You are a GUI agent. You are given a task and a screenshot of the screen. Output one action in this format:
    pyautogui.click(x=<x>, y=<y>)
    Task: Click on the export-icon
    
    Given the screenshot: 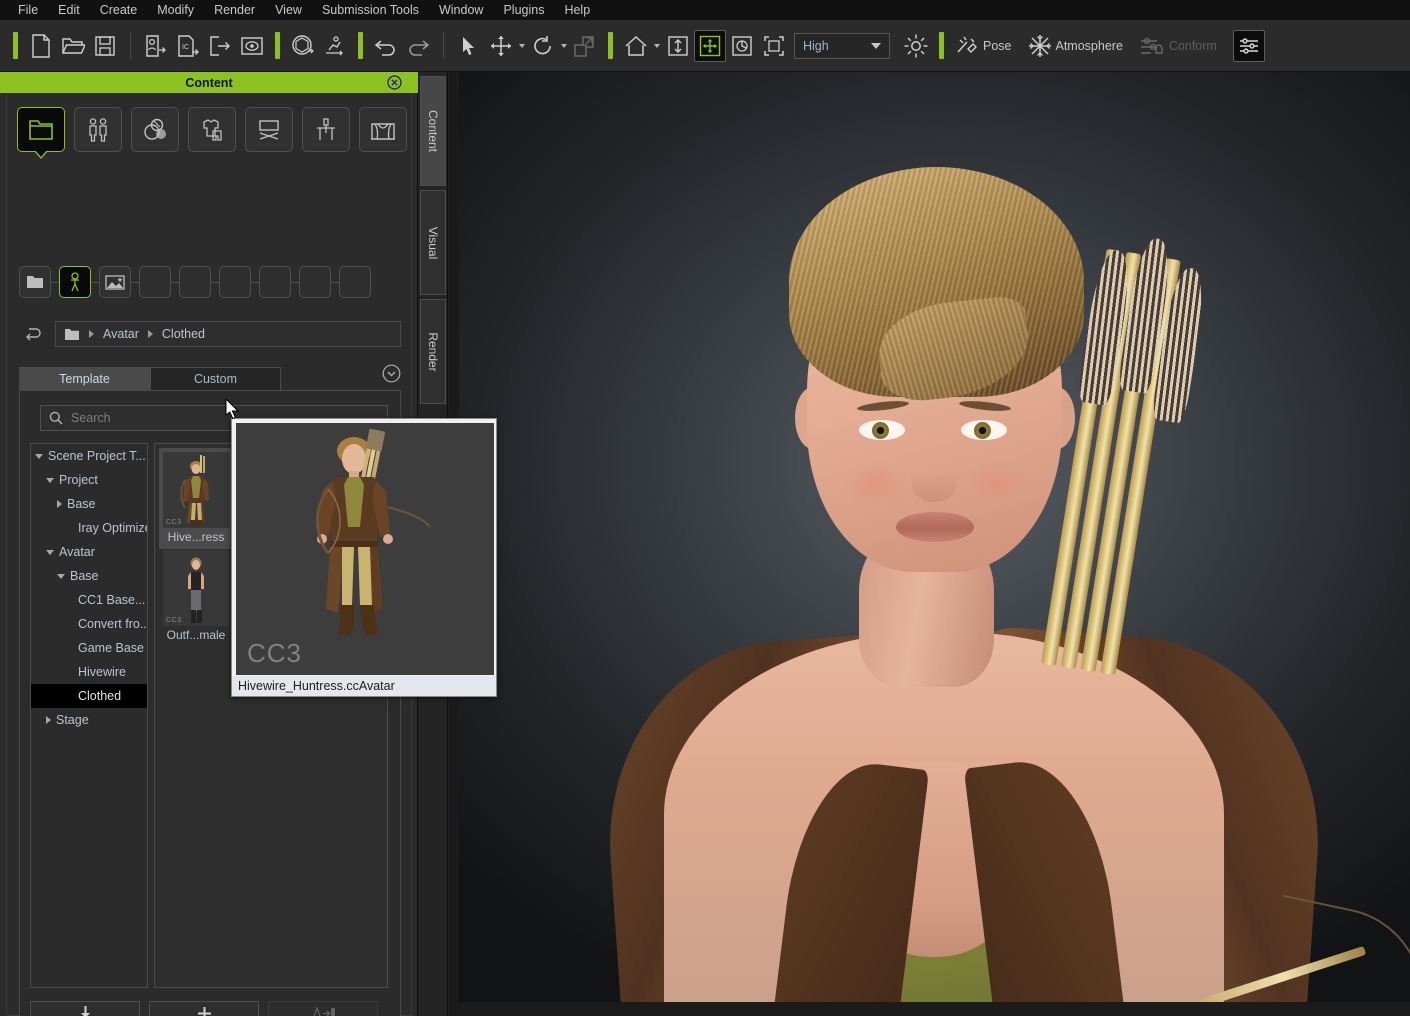 What is the action you would take?
    pyautogui.click(x=220, y=46)
    